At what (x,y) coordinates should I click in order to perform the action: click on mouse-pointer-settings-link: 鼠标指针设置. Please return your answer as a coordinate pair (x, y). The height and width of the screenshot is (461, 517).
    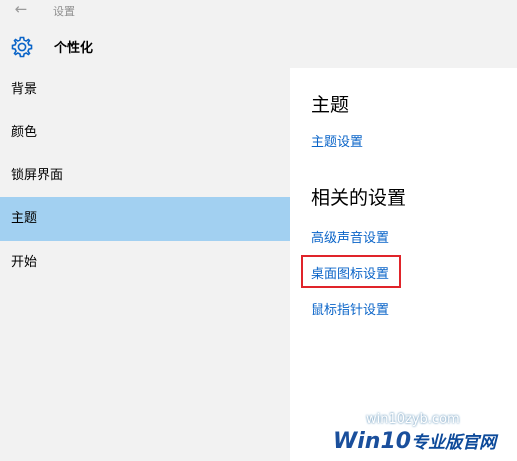
    Looking at the image, I should click on (350, 308).